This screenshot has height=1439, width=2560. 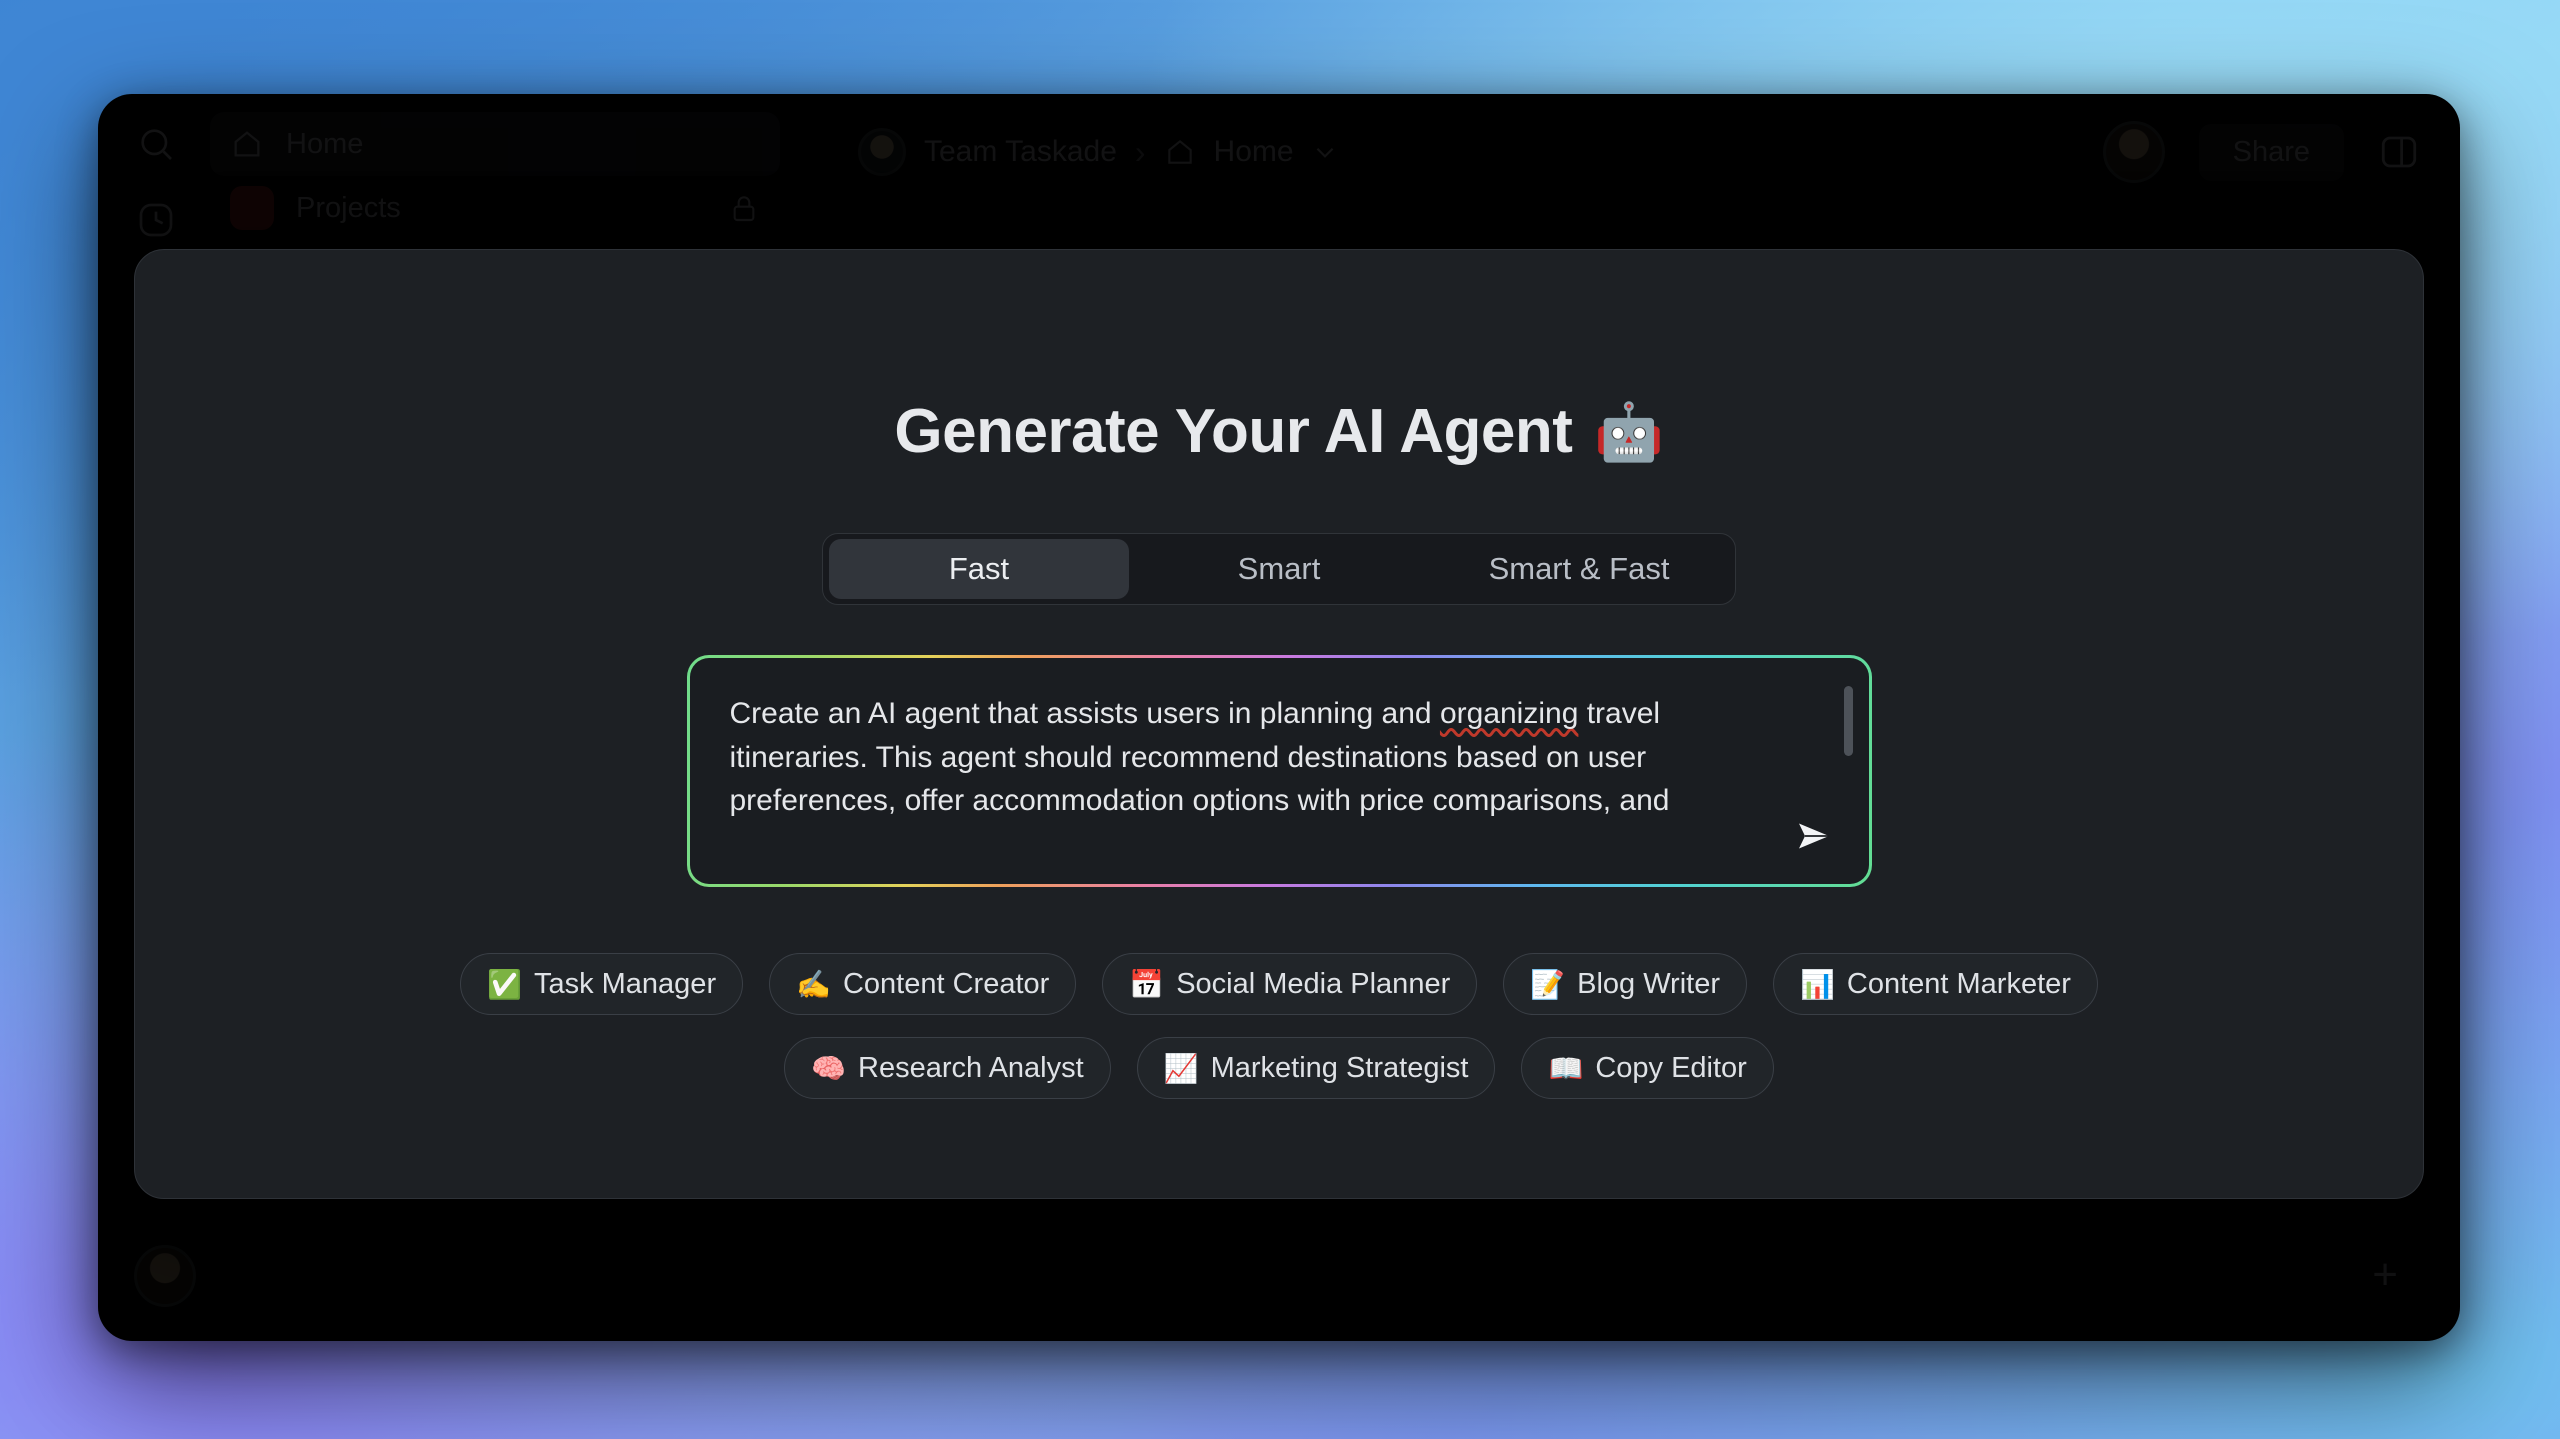 I want to click on bar-chart-icon: 📊, so click(x=1817, y=984).